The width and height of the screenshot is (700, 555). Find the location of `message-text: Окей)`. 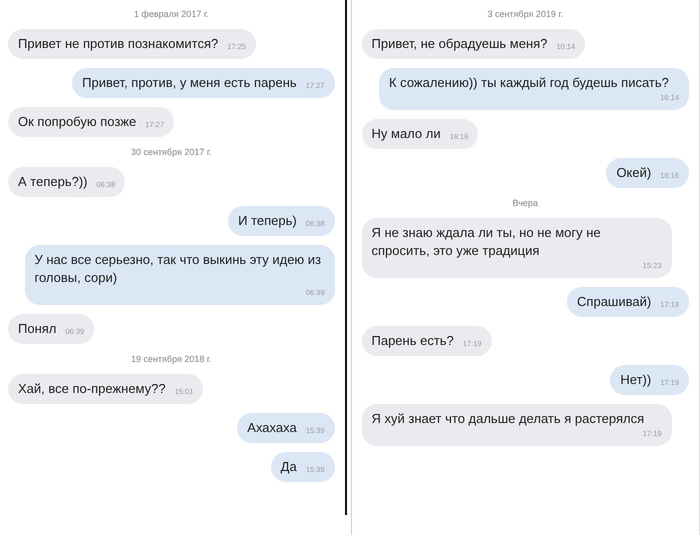

message-text: Окей) is located at coordinates (634, 173).